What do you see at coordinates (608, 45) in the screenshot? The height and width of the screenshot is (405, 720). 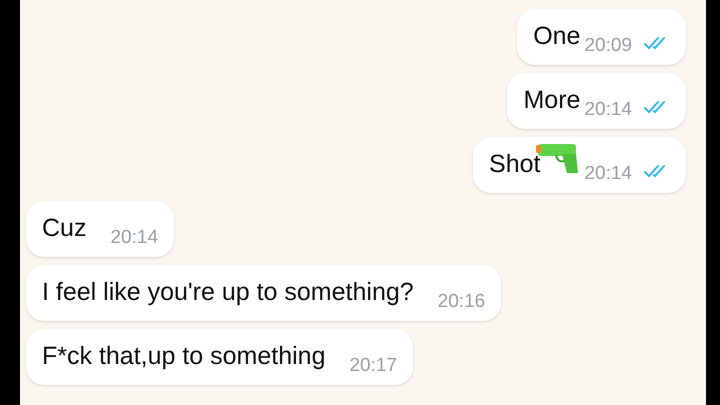 I see `message-time: 20:09` at bounding box center [608, 45].